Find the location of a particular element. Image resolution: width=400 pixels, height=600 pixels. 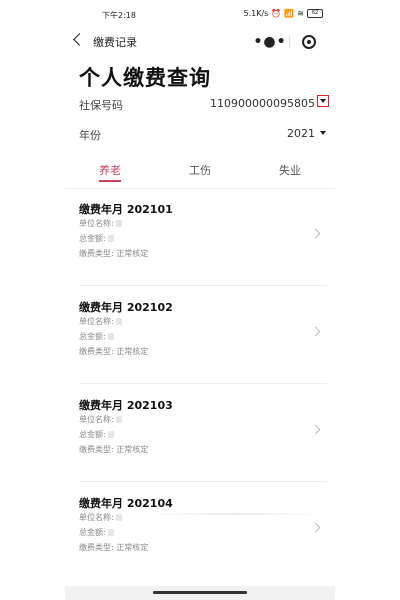

bottom-bar is located at coordinates (200, 593).